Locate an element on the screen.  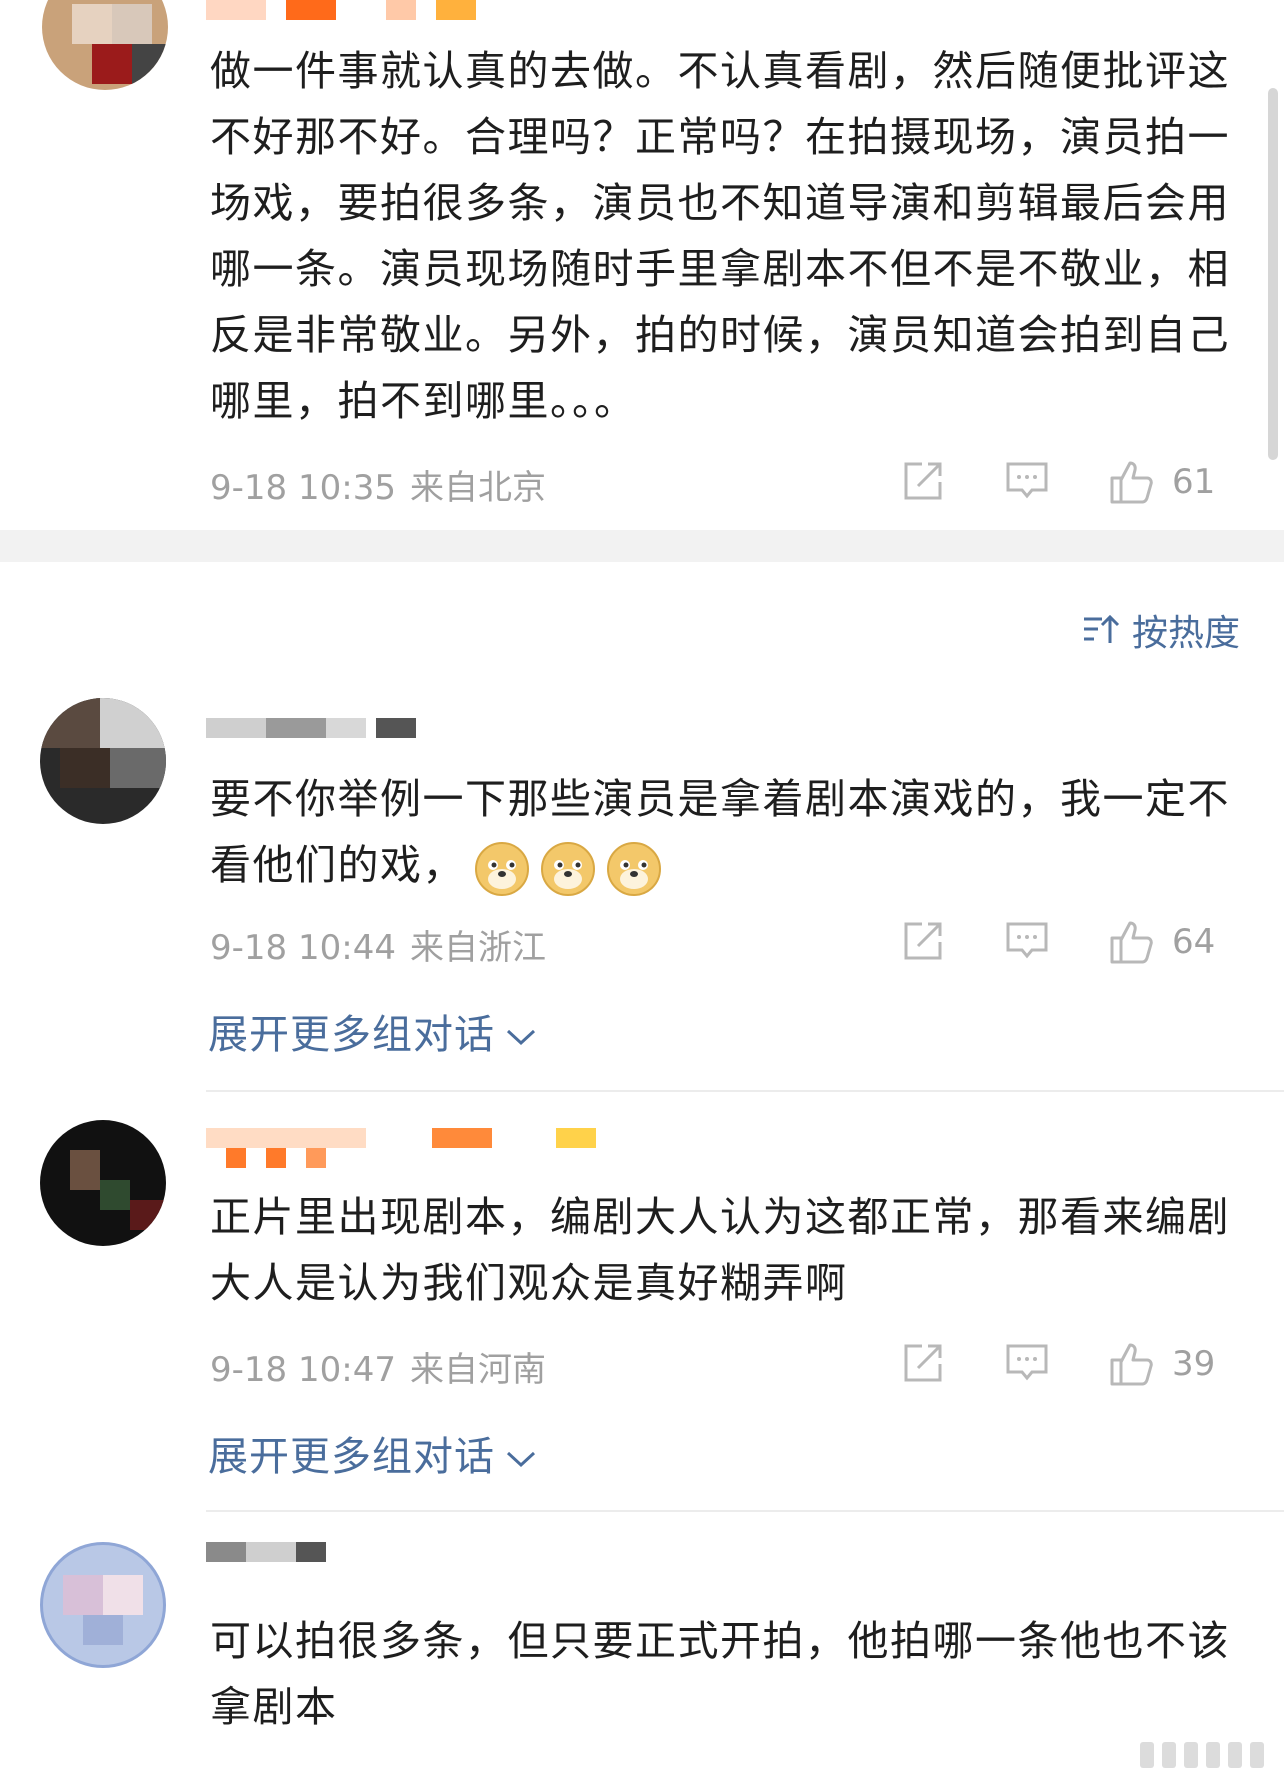
like-count: 64 is located at coordinates (1194, 942).